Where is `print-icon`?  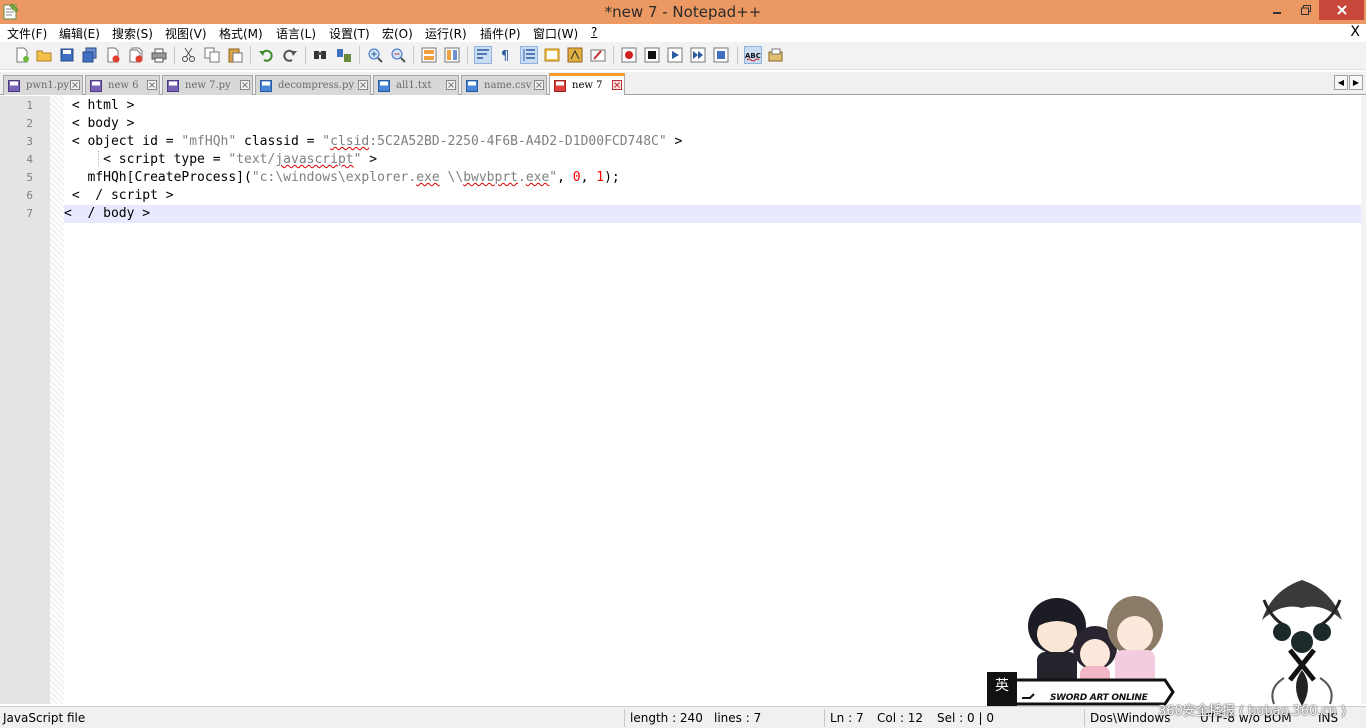 print-icon is located at coordinates (159, 55).